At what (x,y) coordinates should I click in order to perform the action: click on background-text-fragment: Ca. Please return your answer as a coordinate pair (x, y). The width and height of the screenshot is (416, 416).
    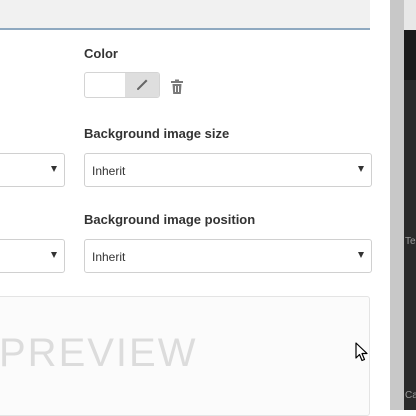
    Looking at the image, I should click on (410, 395).